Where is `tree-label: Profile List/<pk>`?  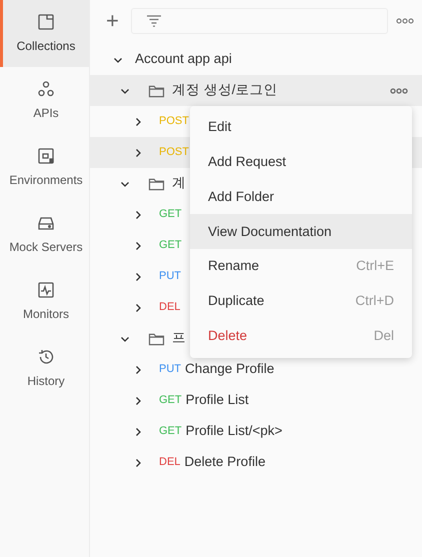
tree-label: Profile List/<pk> is located at coordinates (234, 431).